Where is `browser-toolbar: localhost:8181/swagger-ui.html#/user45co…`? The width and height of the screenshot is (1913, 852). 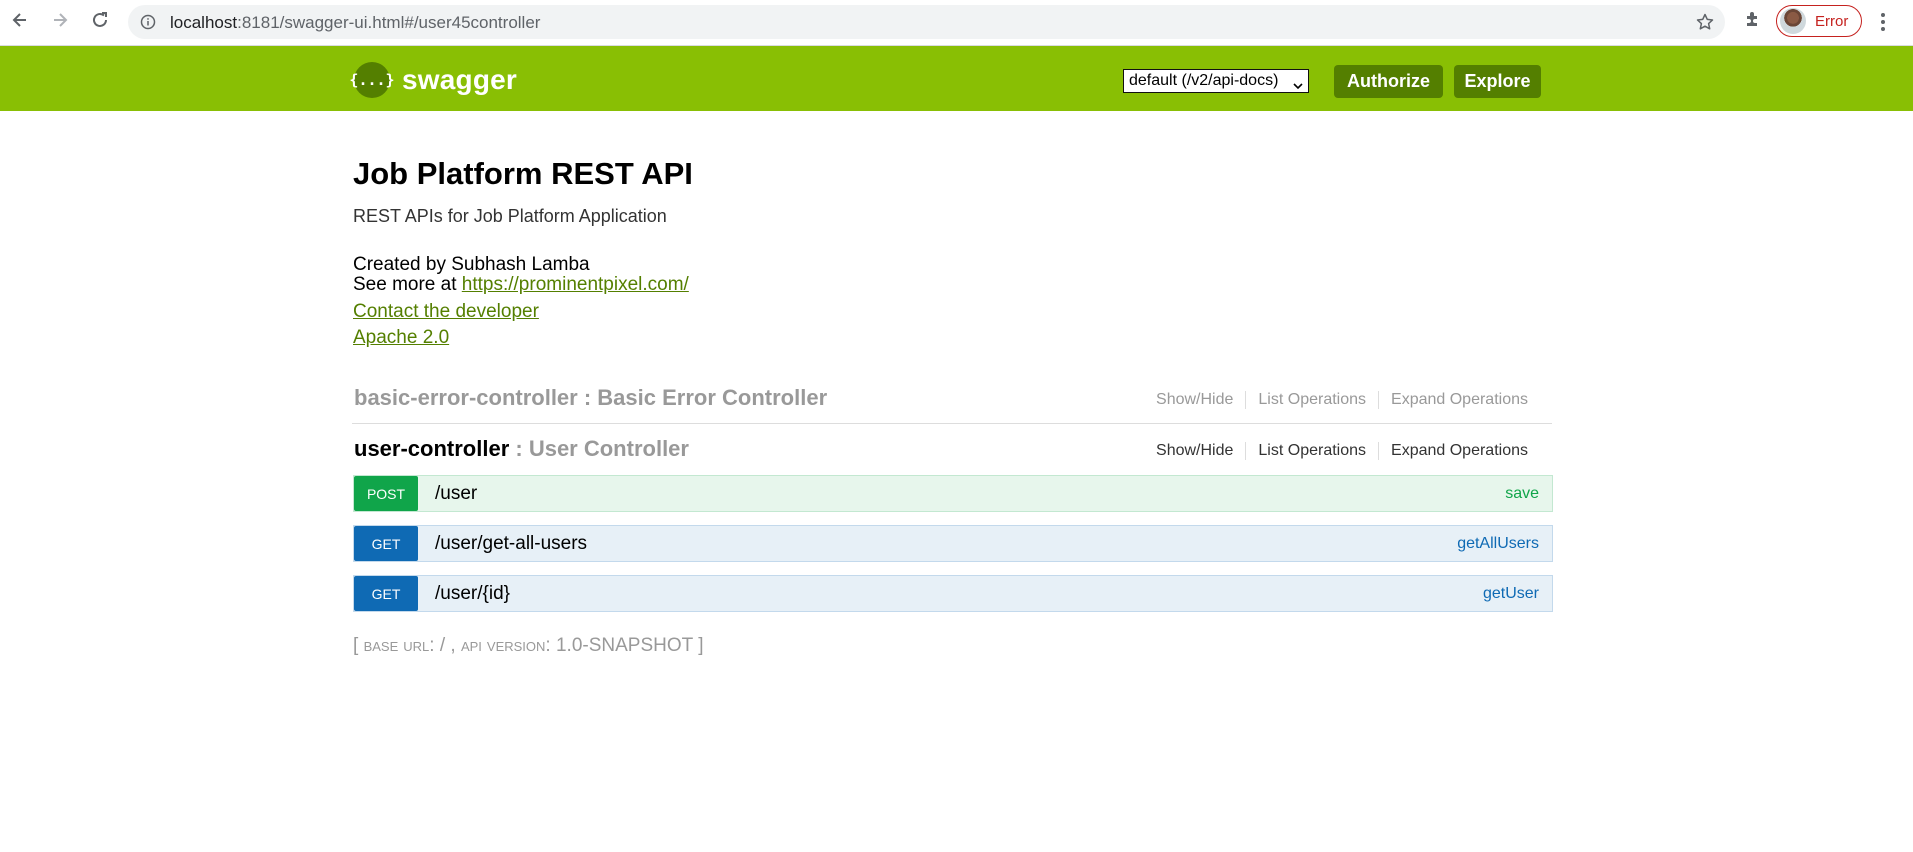 browser-toolbar: localhost:8181/swagger-ui.html#/user45co… is located at coordinates (956, 23).